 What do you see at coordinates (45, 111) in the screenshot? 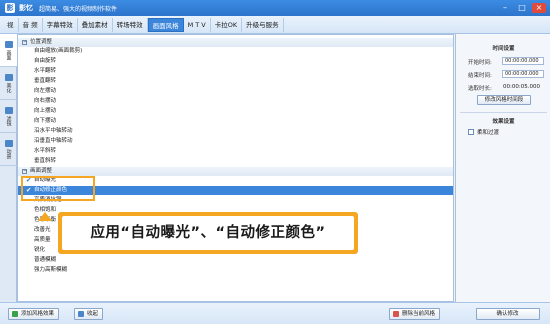
I see `list-item-label: 向上摆动` at bounding box center [45, 111].